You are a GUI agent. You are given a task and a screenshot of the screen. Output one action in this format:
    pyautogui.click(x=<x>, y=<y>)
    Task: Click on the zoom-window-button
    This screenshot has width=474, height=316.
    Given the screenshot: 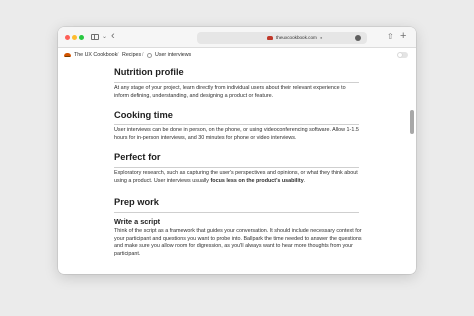 What is the action you would take?
    pyautogui.click(x=81, y=37)
    